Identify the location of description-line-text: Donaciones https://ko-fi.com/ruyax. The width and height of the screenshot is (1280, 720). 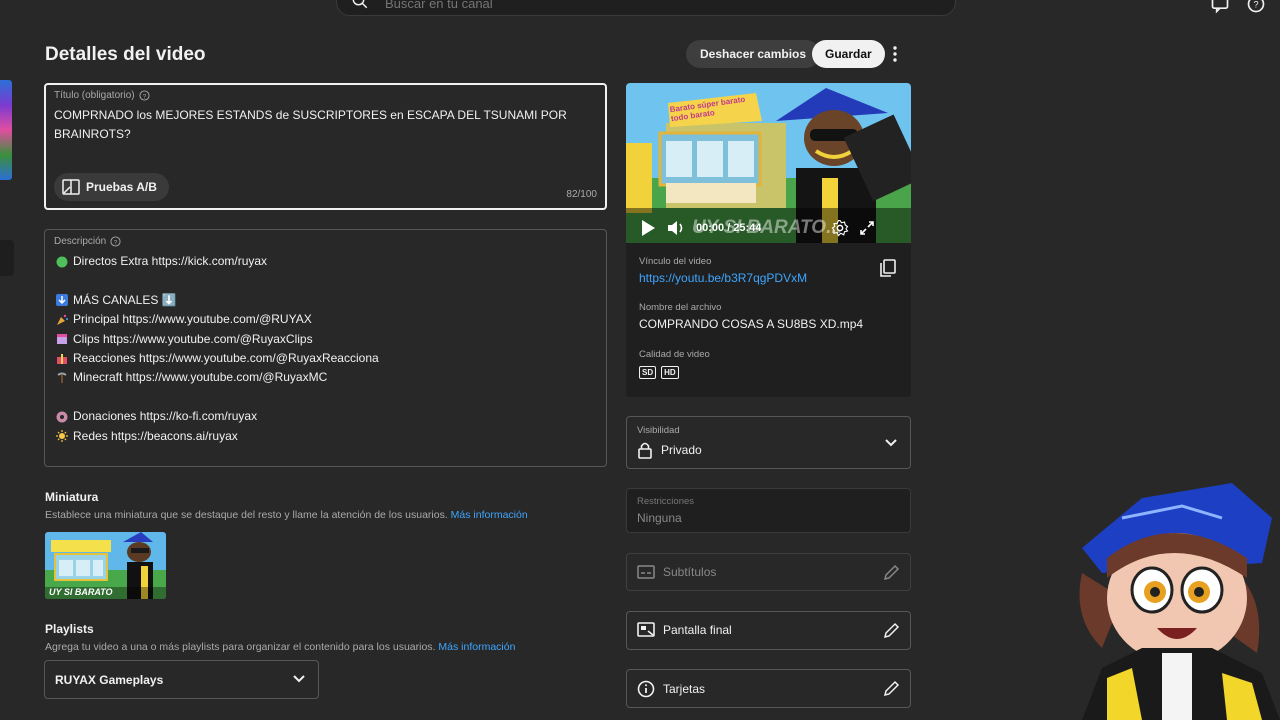
(165, 416).